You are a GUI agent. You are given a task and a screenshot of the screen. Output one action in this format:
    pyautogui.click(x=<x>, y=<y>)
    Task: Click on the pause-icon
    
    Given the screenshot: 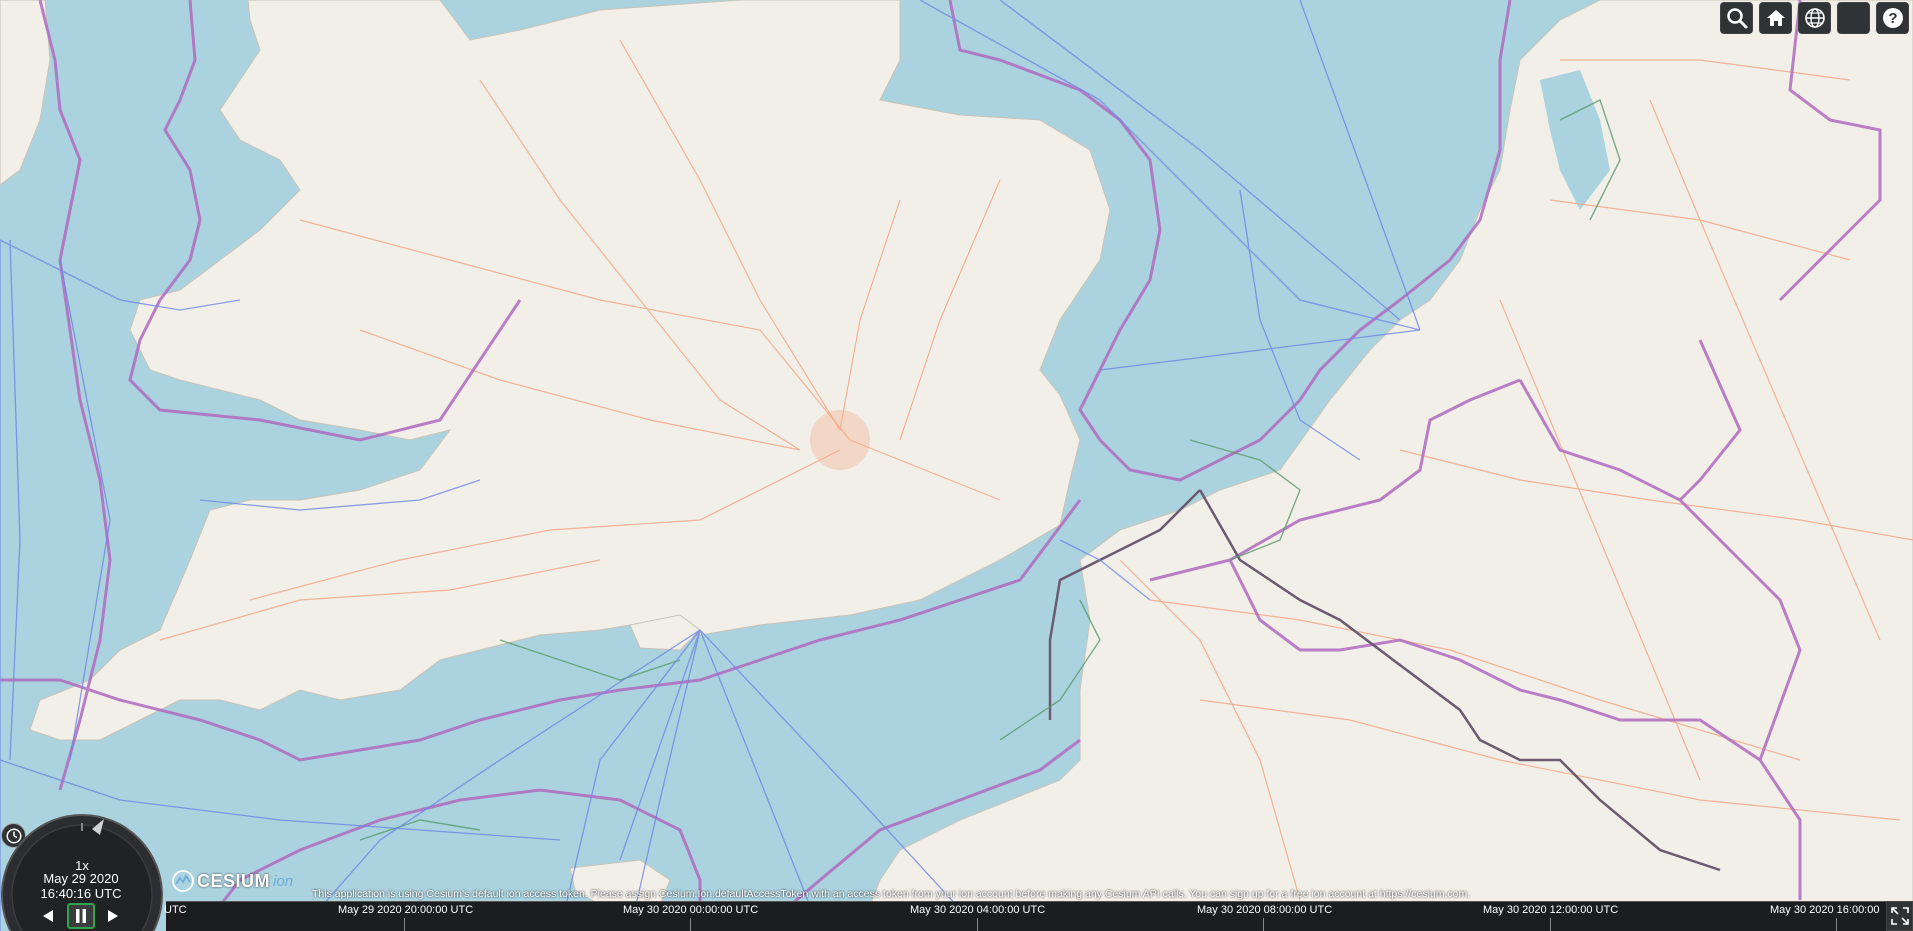 What is the action you would take?
    pyautogui.click(x=81, y=916)
    